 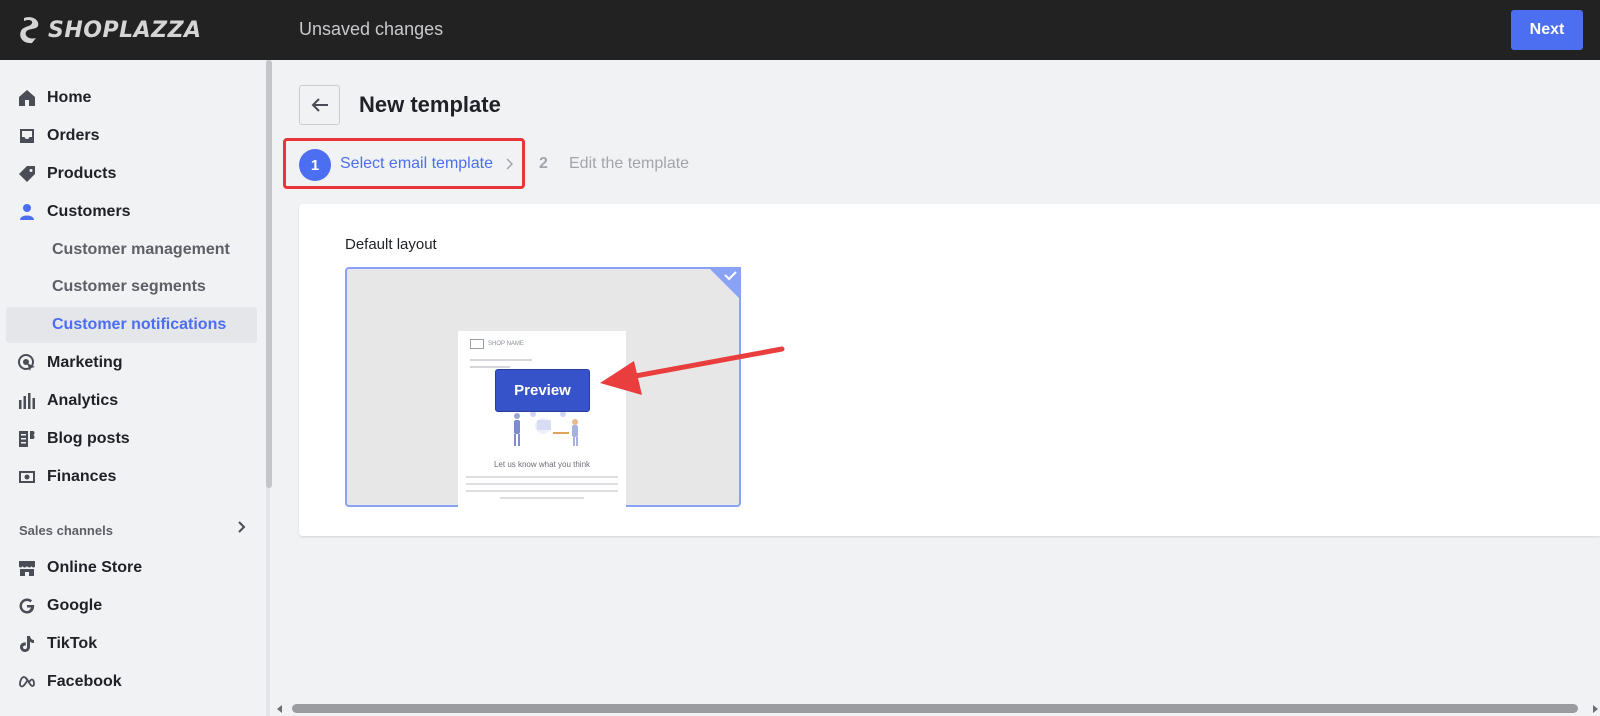 What do you see at coordinates (72, 643) in the screenshot?
I see `sidebar-item-label: TikTok` at bounding box center [72, 643].